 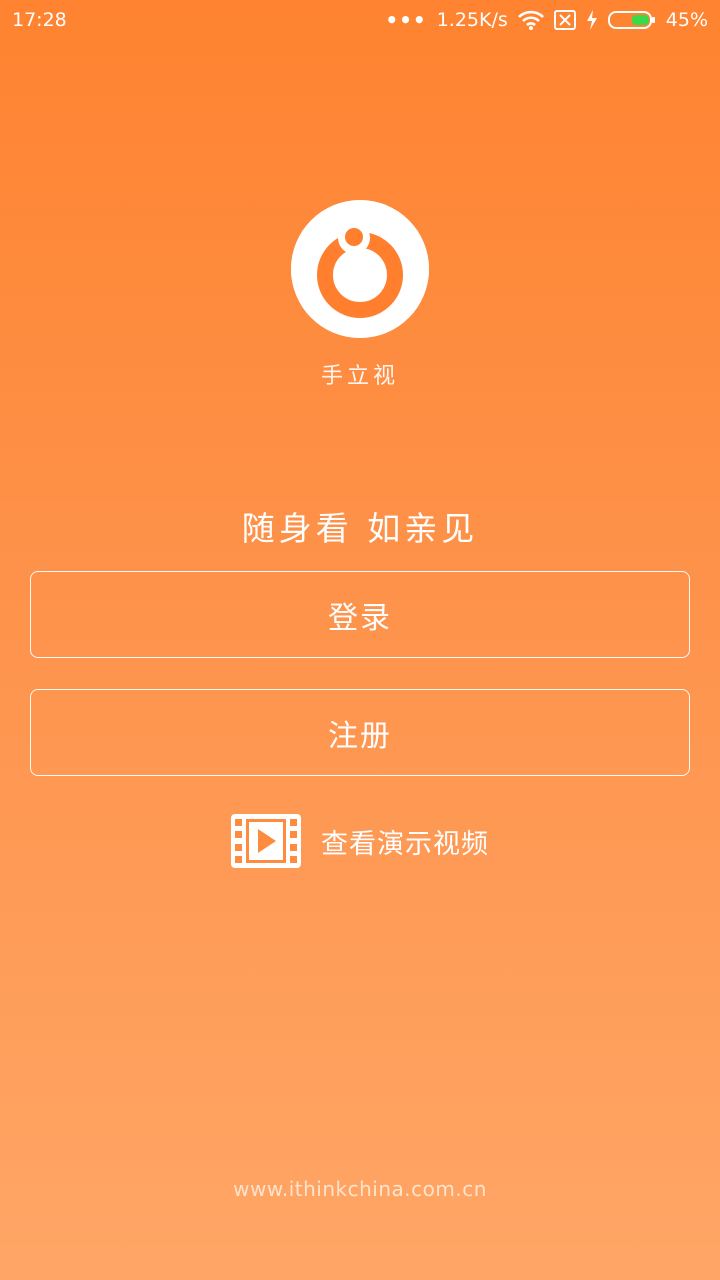 I want to click on logo-container, so click(x=360, y=269).